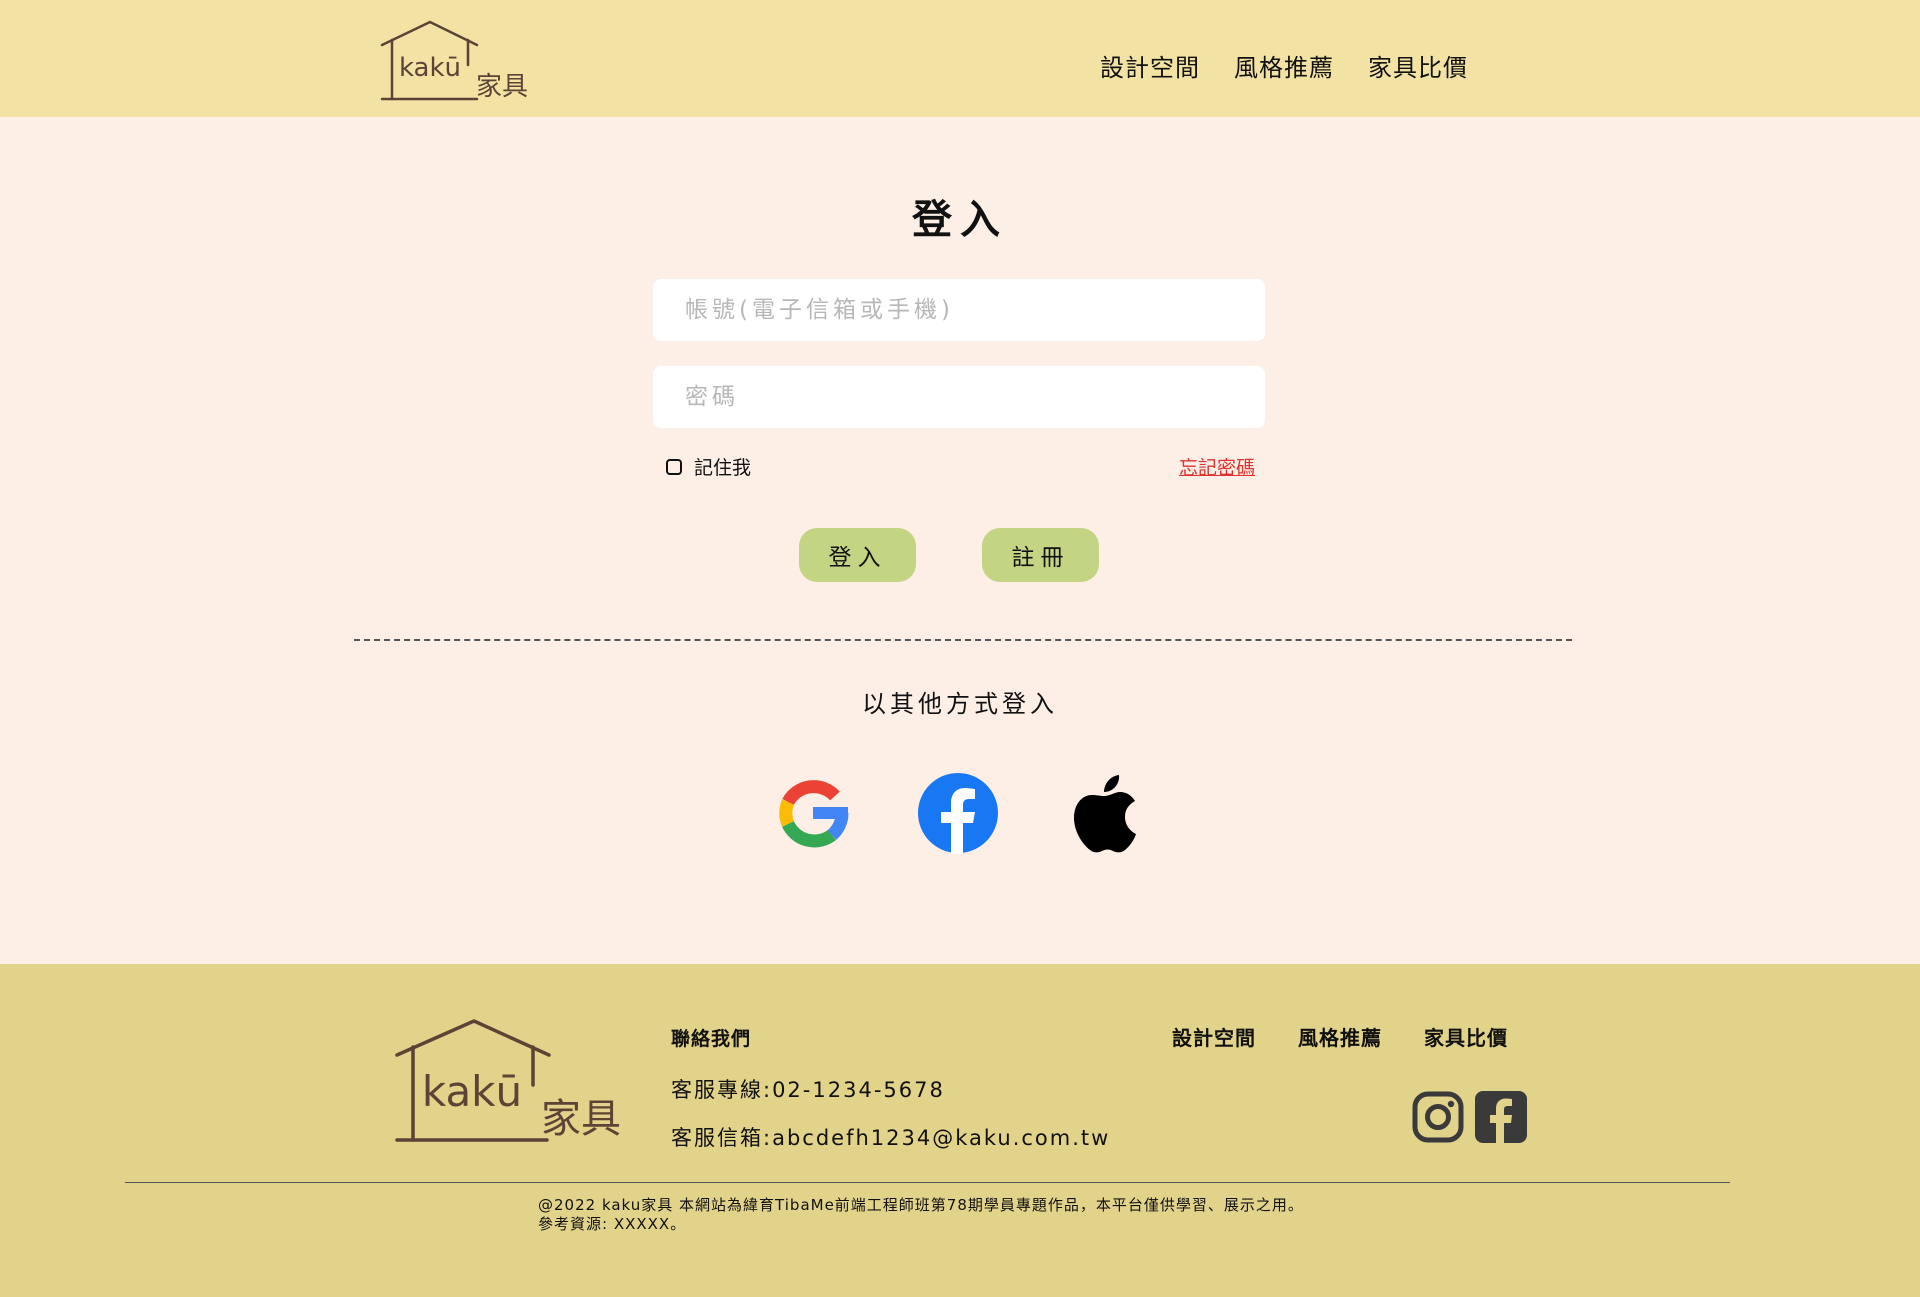  I want to click on footer-facebook-icon, so click(1501, 1117).